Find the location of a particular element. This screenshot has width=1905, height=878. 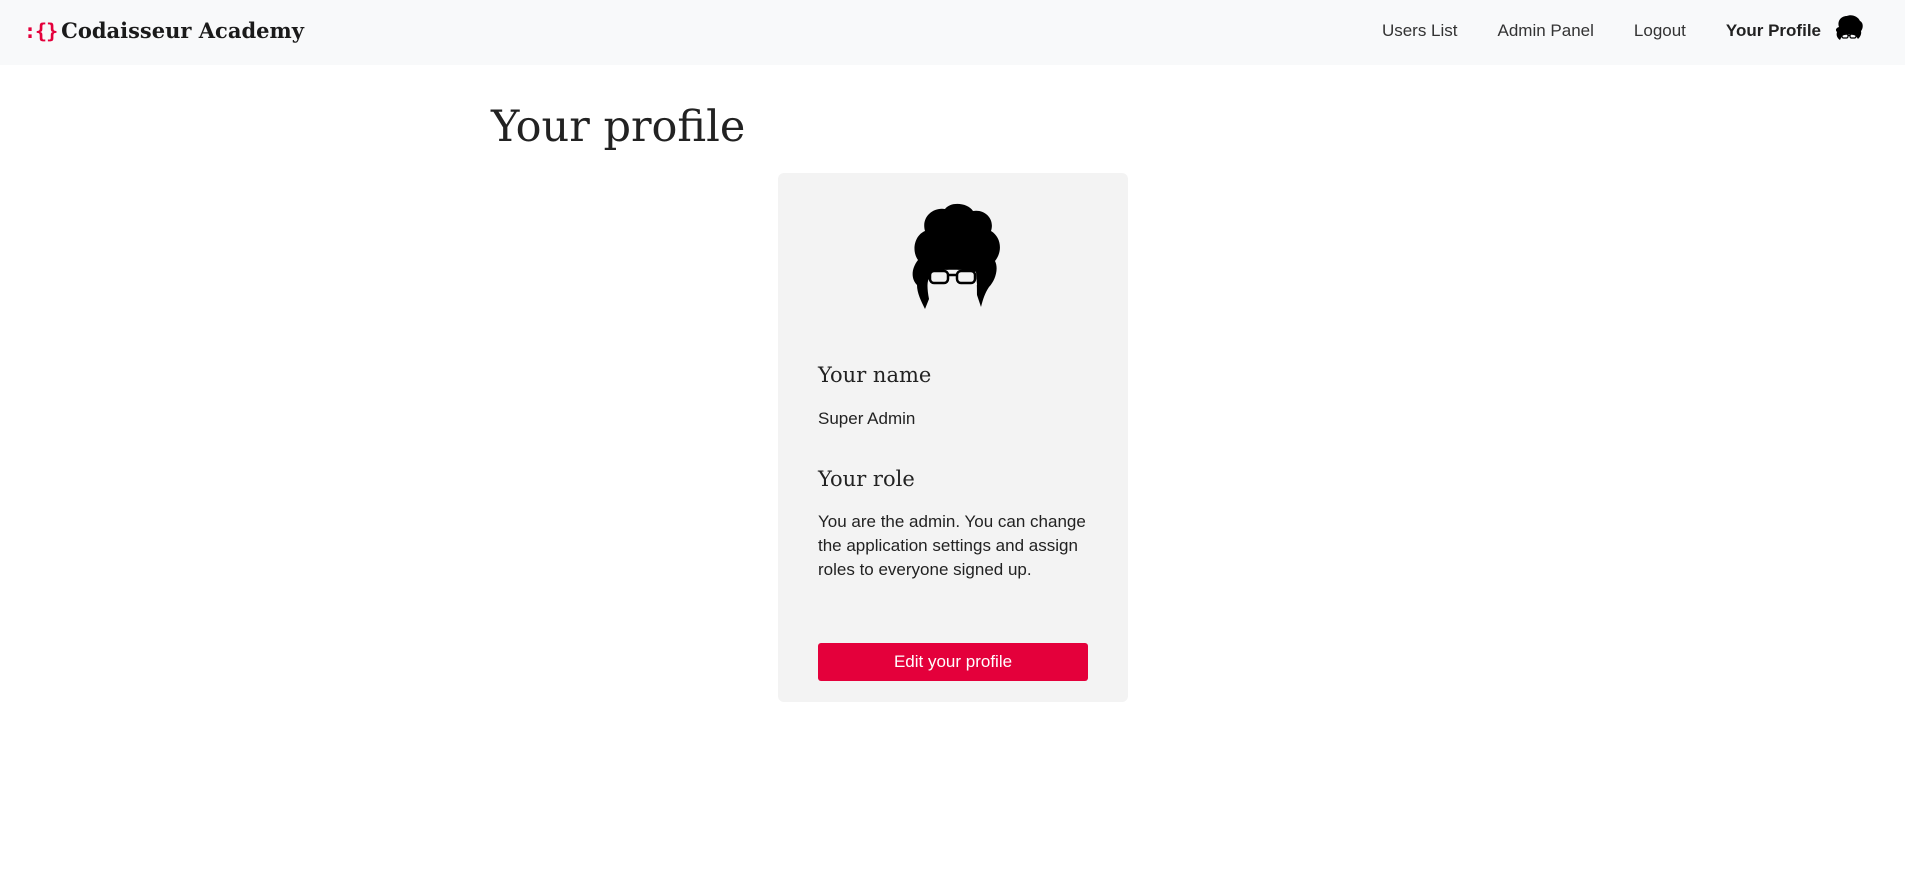

your-name-heading: Your name is located at coordinates (875, 375).